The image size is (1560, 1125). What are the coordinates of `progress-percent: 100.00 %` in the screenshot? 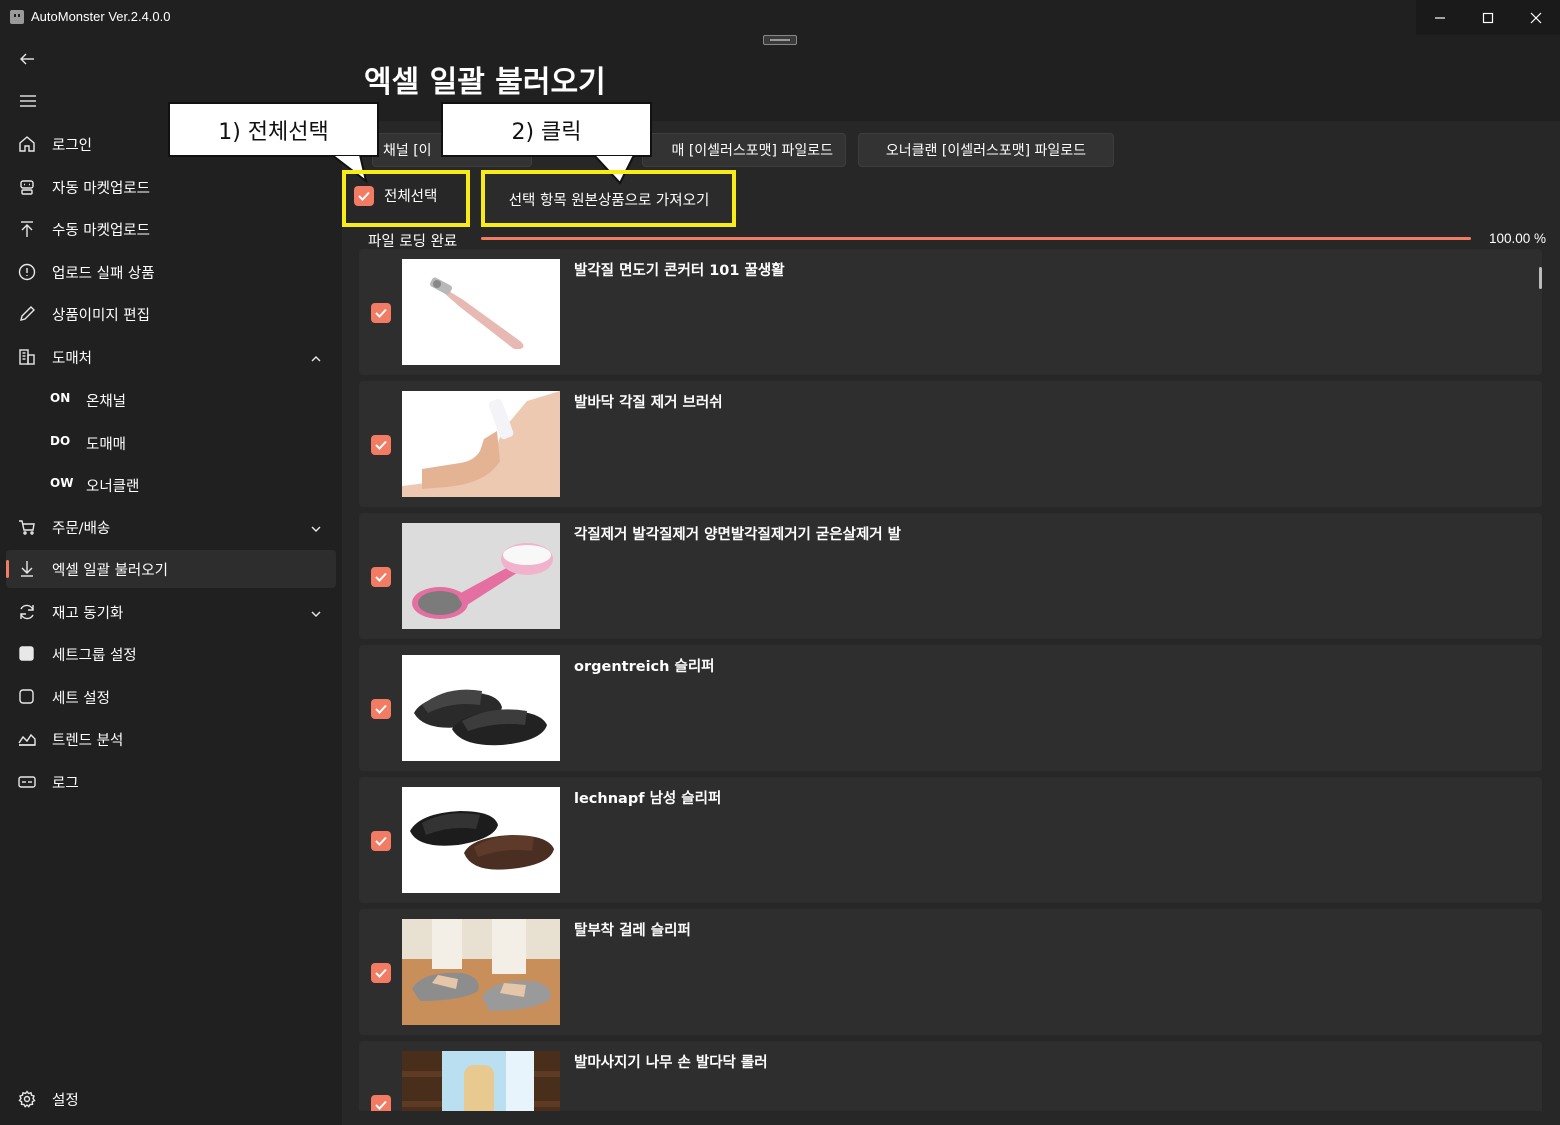 It's located at (1517, 238).